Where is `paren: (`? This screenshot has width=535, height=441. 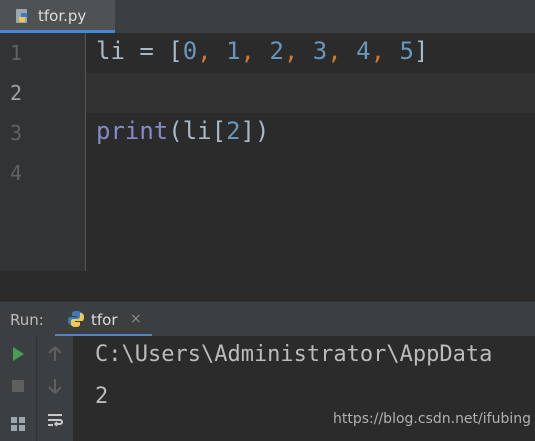 paren: ( is located at coordinates (175, 131).